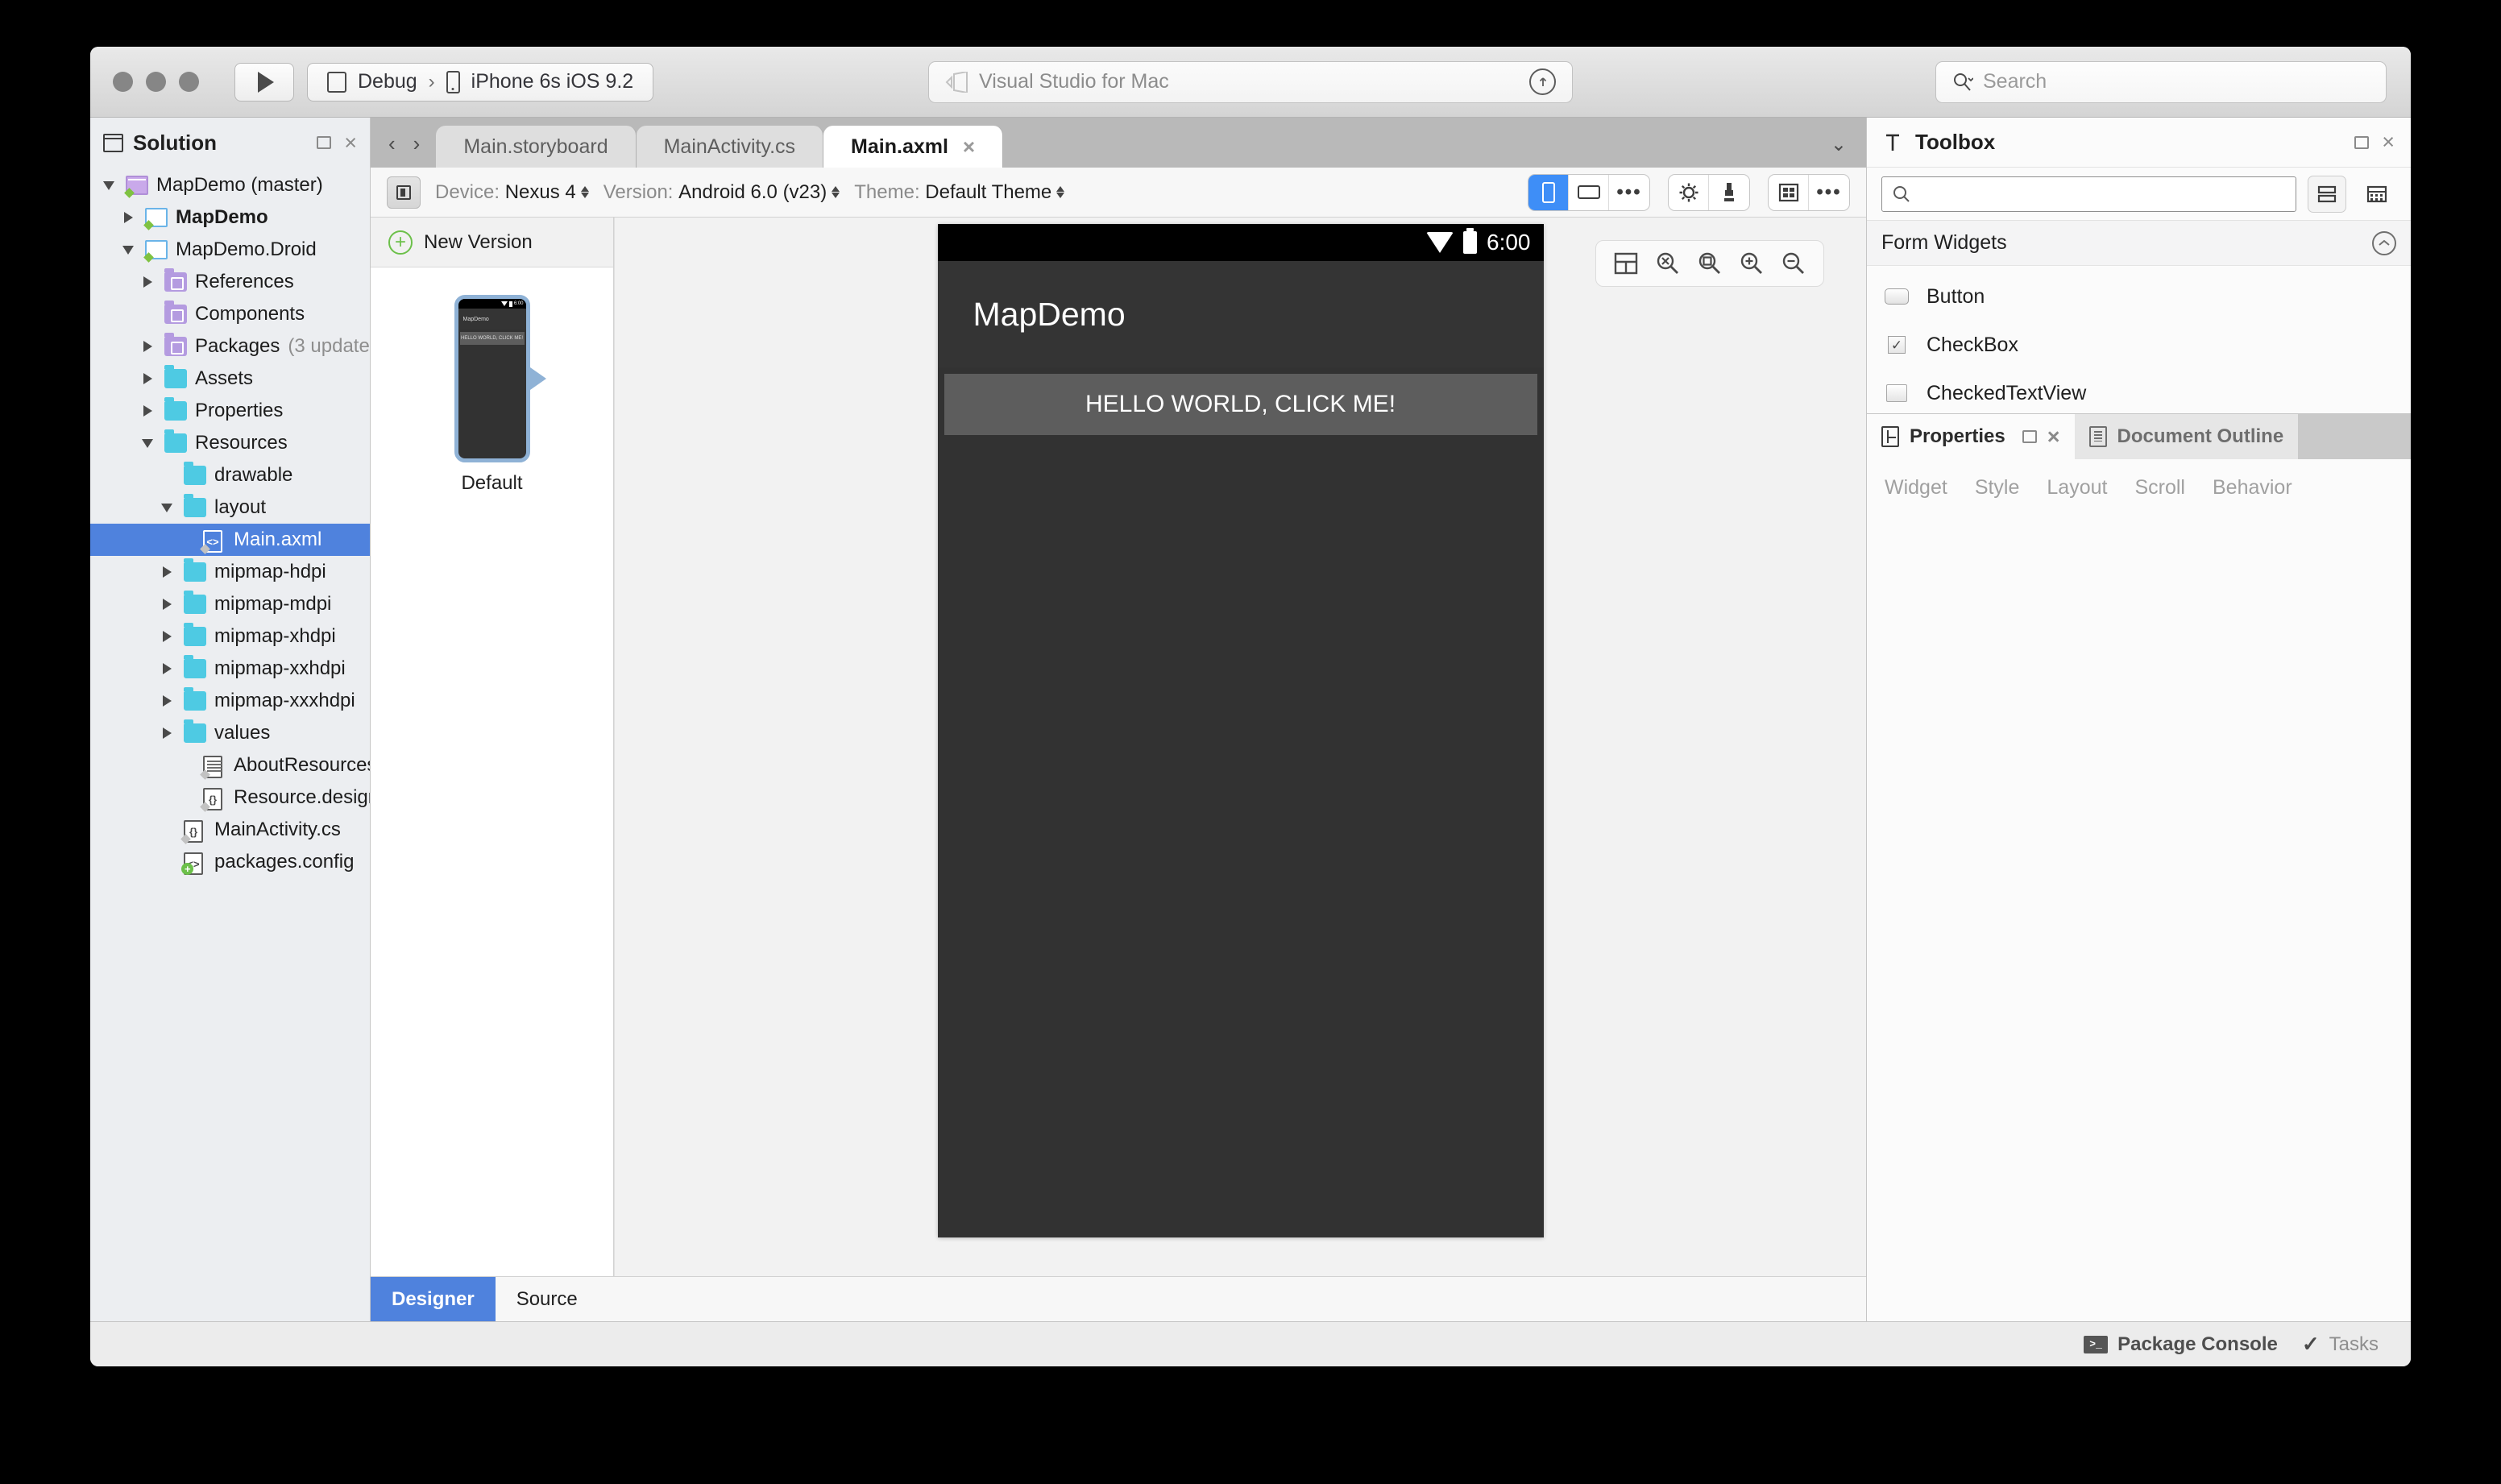 This screenshot has width=2501, height=1484. I want to click on zoom-to-fit-icon, so click(1668, 263).